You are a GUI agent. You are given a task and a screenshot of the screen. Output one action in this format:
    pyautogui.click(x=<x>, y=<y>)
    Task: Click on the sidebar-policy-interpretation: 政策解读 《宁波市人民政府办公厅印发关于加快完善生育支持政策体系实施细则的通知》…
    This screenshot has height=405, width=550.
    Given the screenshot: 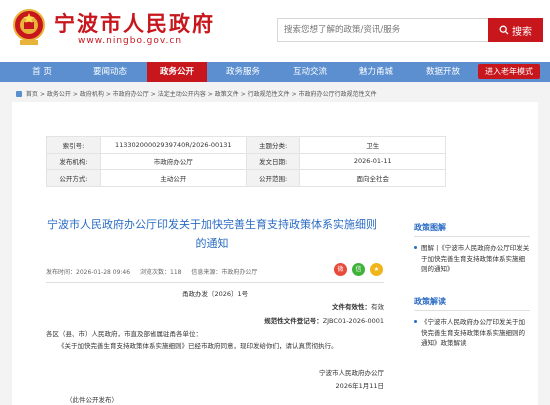 What is the action you would take?
    pyautogui.click(x=472, y=322)
    